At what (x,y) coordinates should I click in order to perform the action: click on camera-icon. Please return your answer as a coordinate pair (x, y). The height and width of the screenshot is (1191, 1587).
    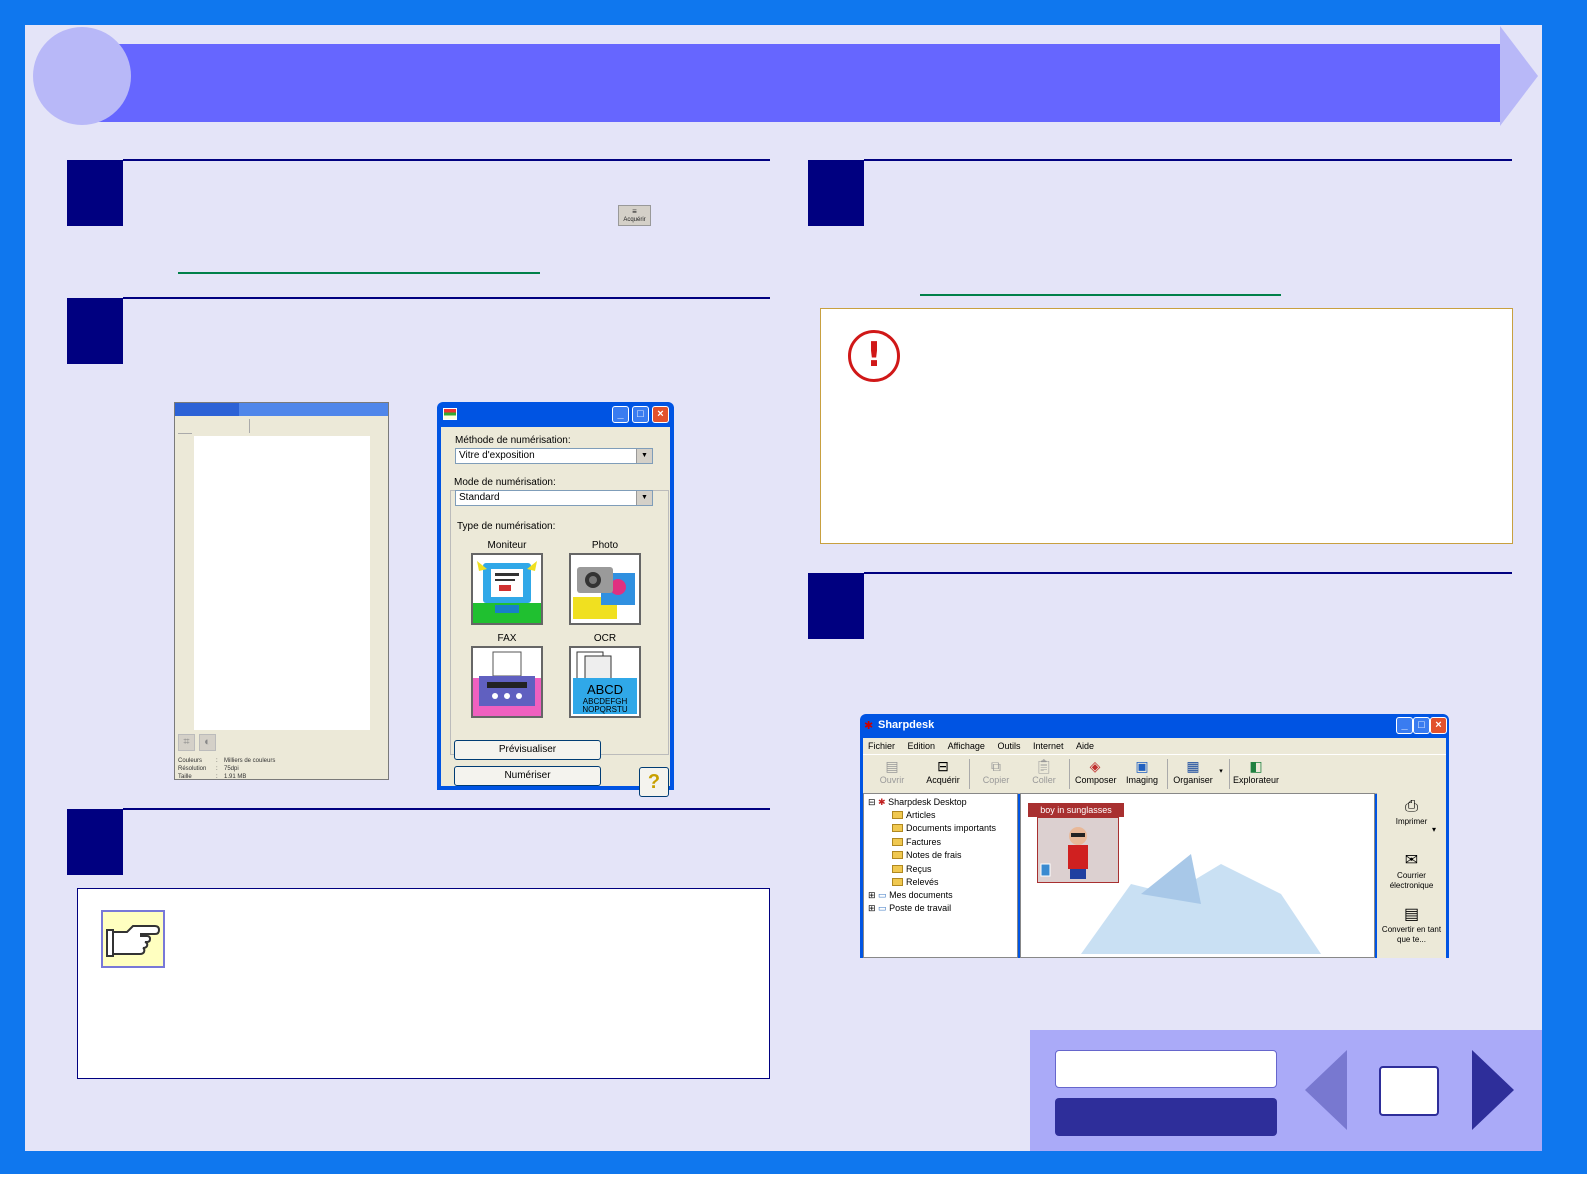
    Looking at the image, I should click on (605, 589).